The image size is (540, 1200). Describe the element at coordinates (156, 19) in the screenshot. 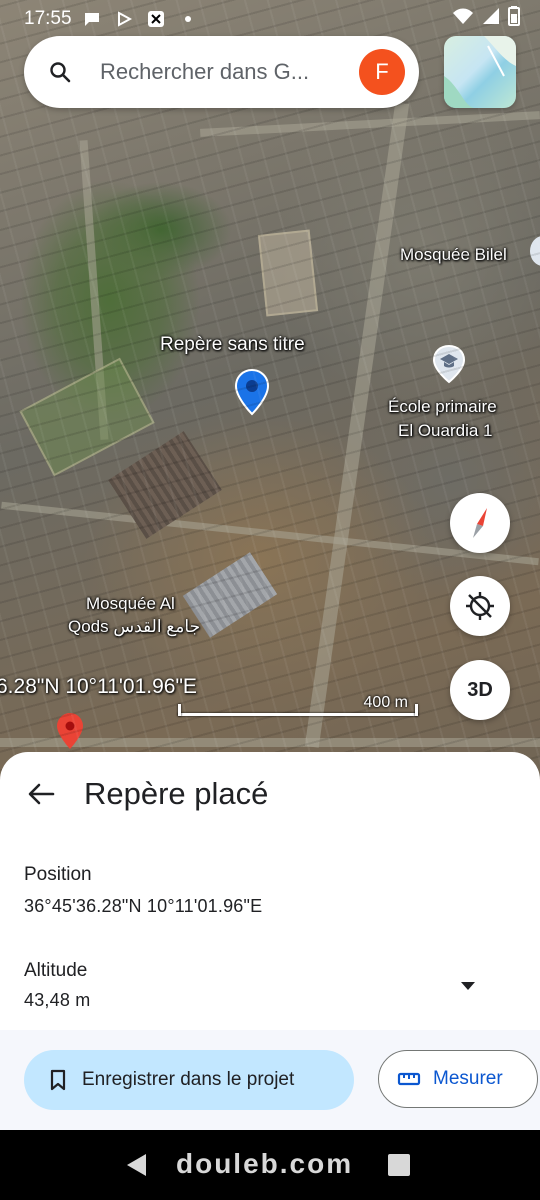

I see `app-icon` at that location.